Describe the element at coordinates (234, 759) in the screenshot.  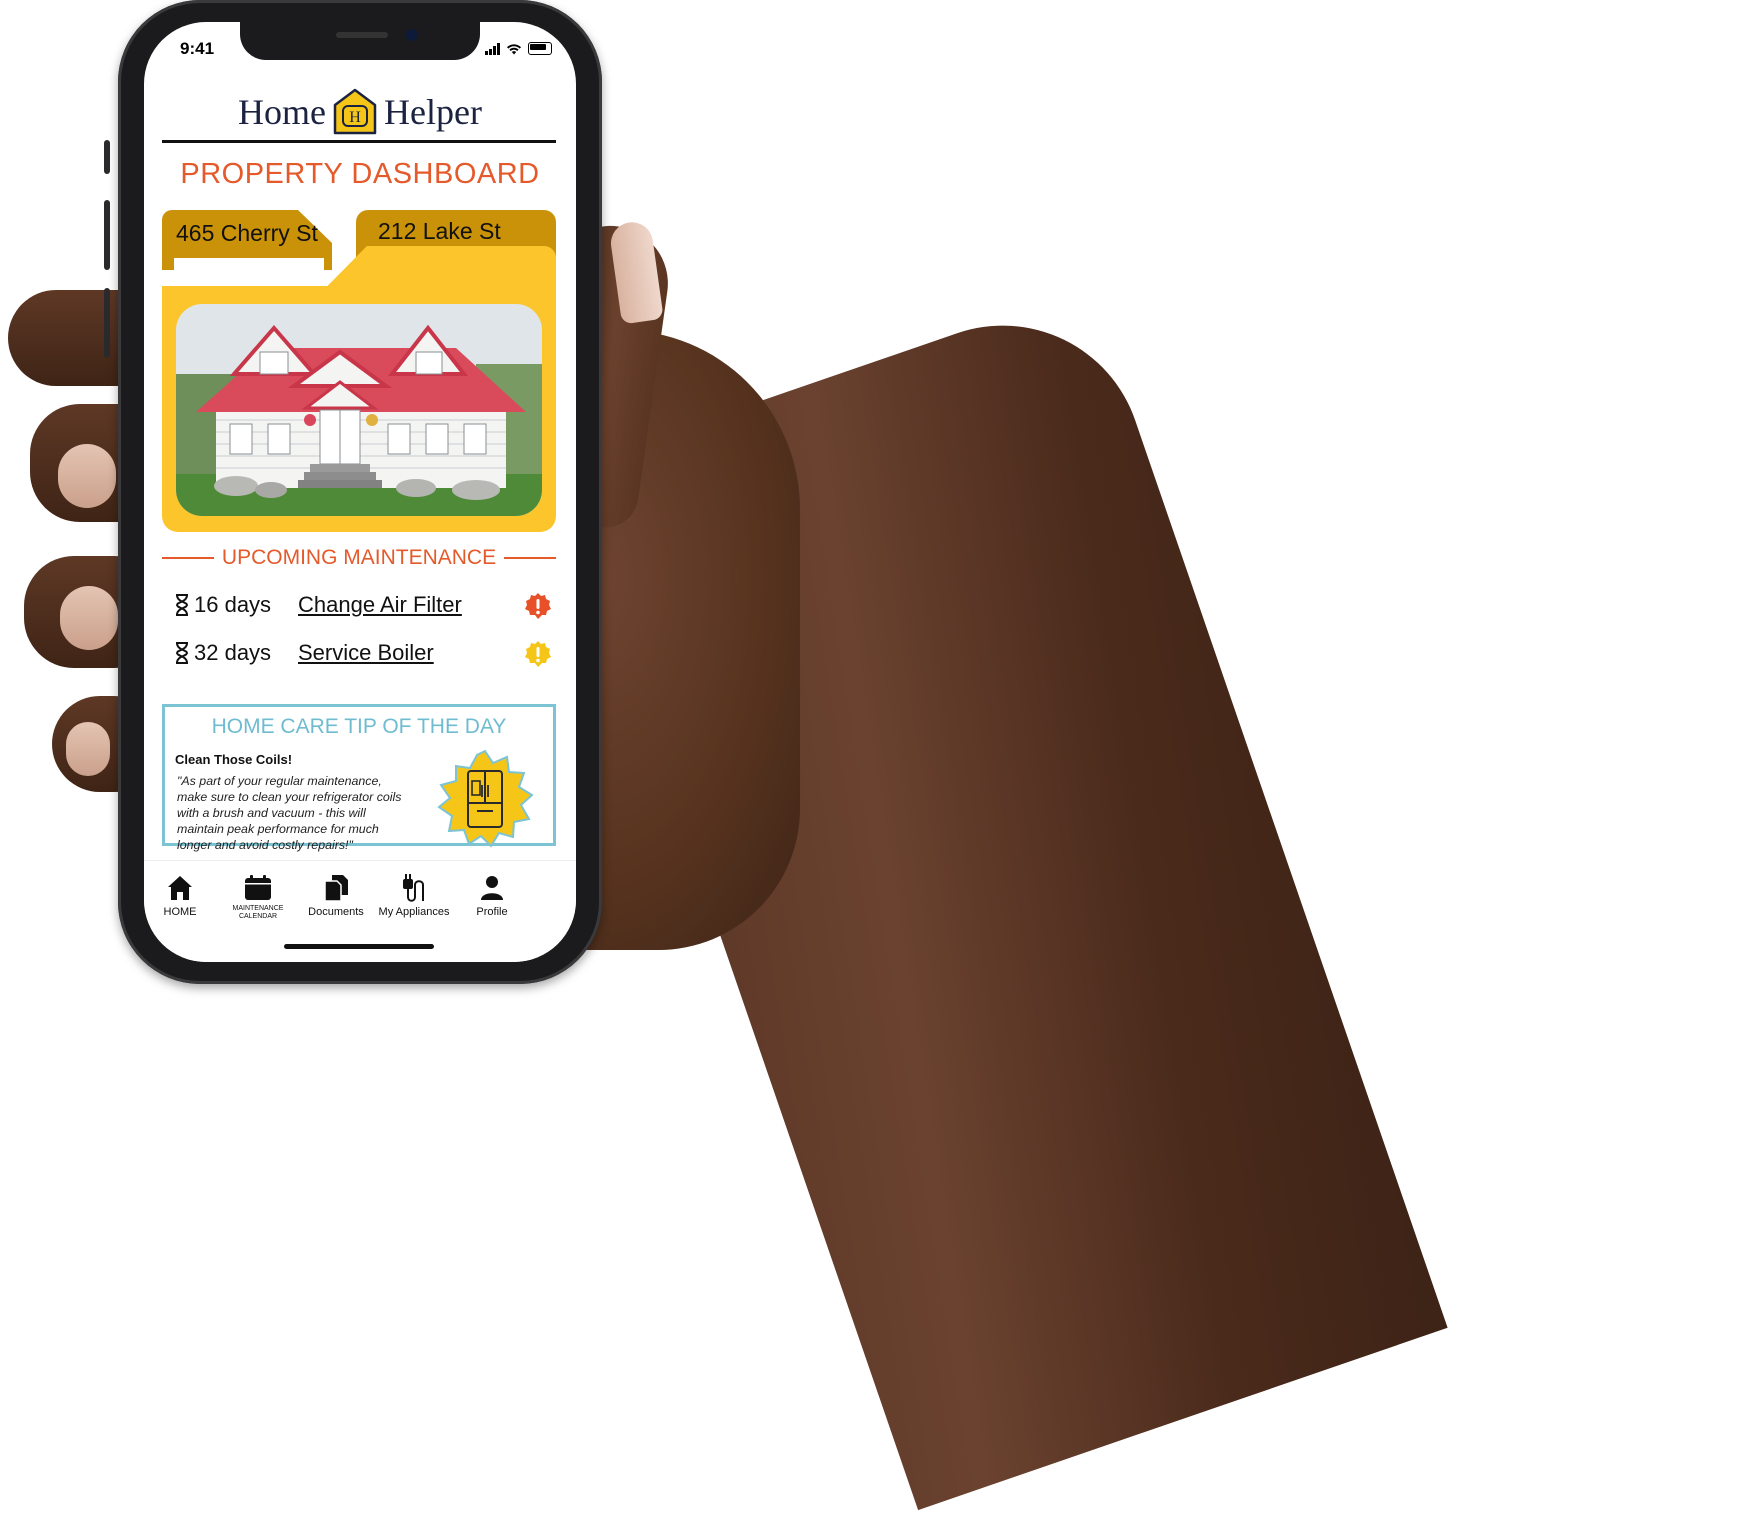
I see `tip-subtitle: Clean Those Coils!` at that location.